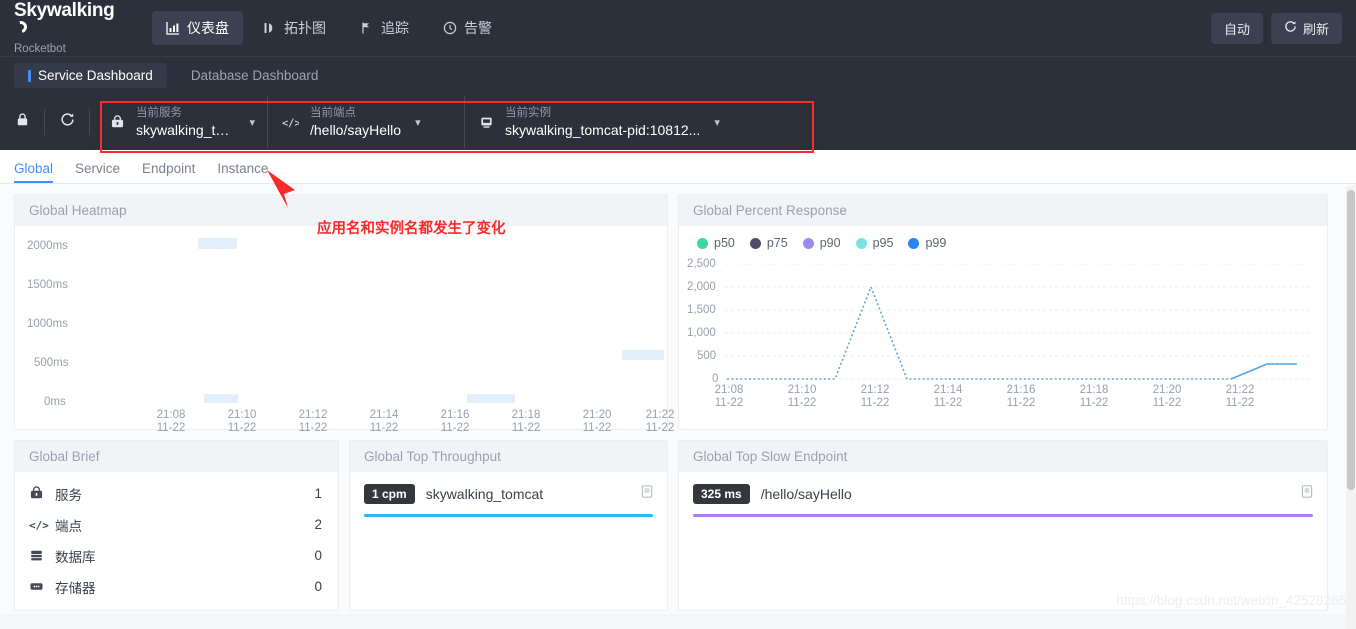  Describe the element at coordinates (68, 28) in the screenshot. I see `app-logo: Skywalking Rocketbot` at that location.